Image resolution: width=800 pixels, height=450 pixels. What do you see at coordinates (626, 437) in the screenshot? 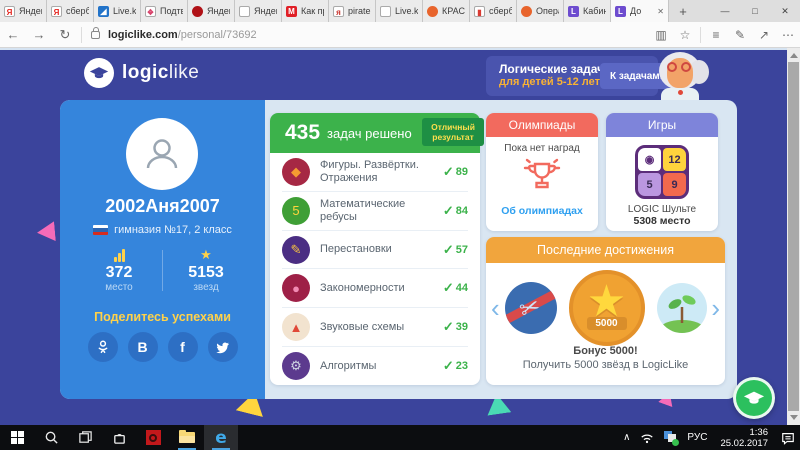
I see `show-hidden-icons: ∧` at bounding box center [626, 437].